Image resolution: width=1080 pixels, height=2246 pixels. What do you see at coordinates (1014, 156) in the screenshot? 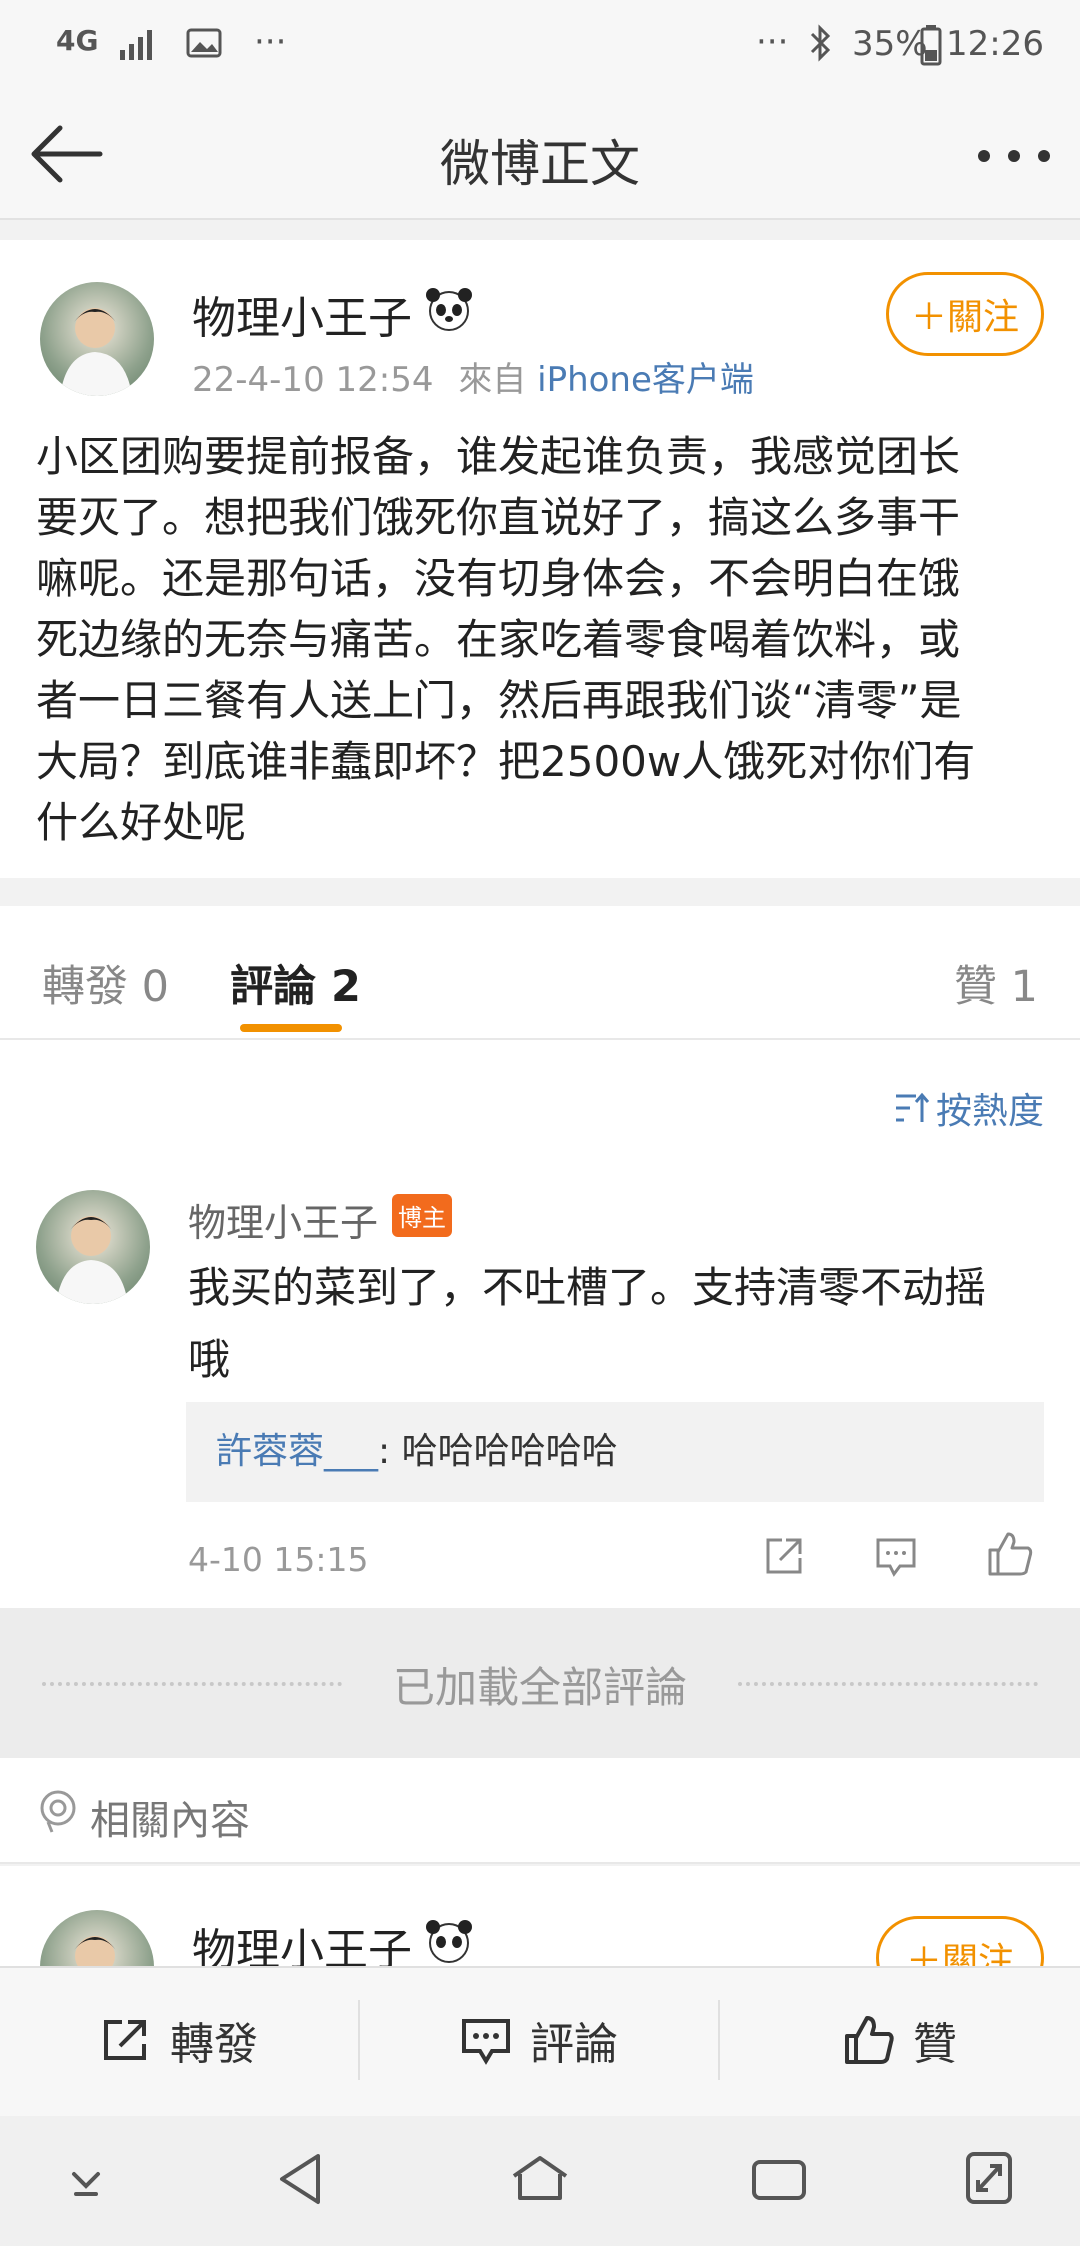
I see `more-menu-icon` at bounding box center [1014, 156].